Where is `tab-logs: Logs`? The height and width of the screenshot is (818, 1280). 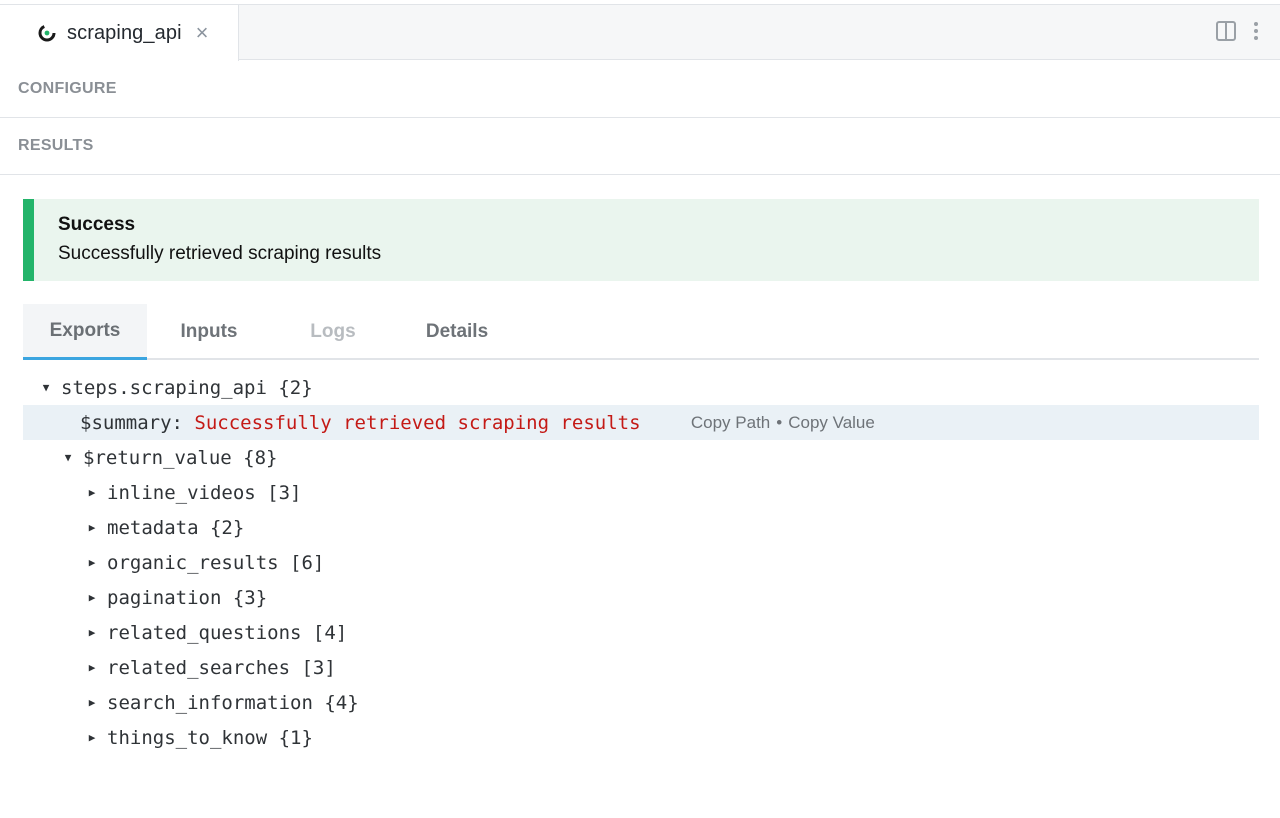
tab-logs: Logs is located at coordinates (333, 331).